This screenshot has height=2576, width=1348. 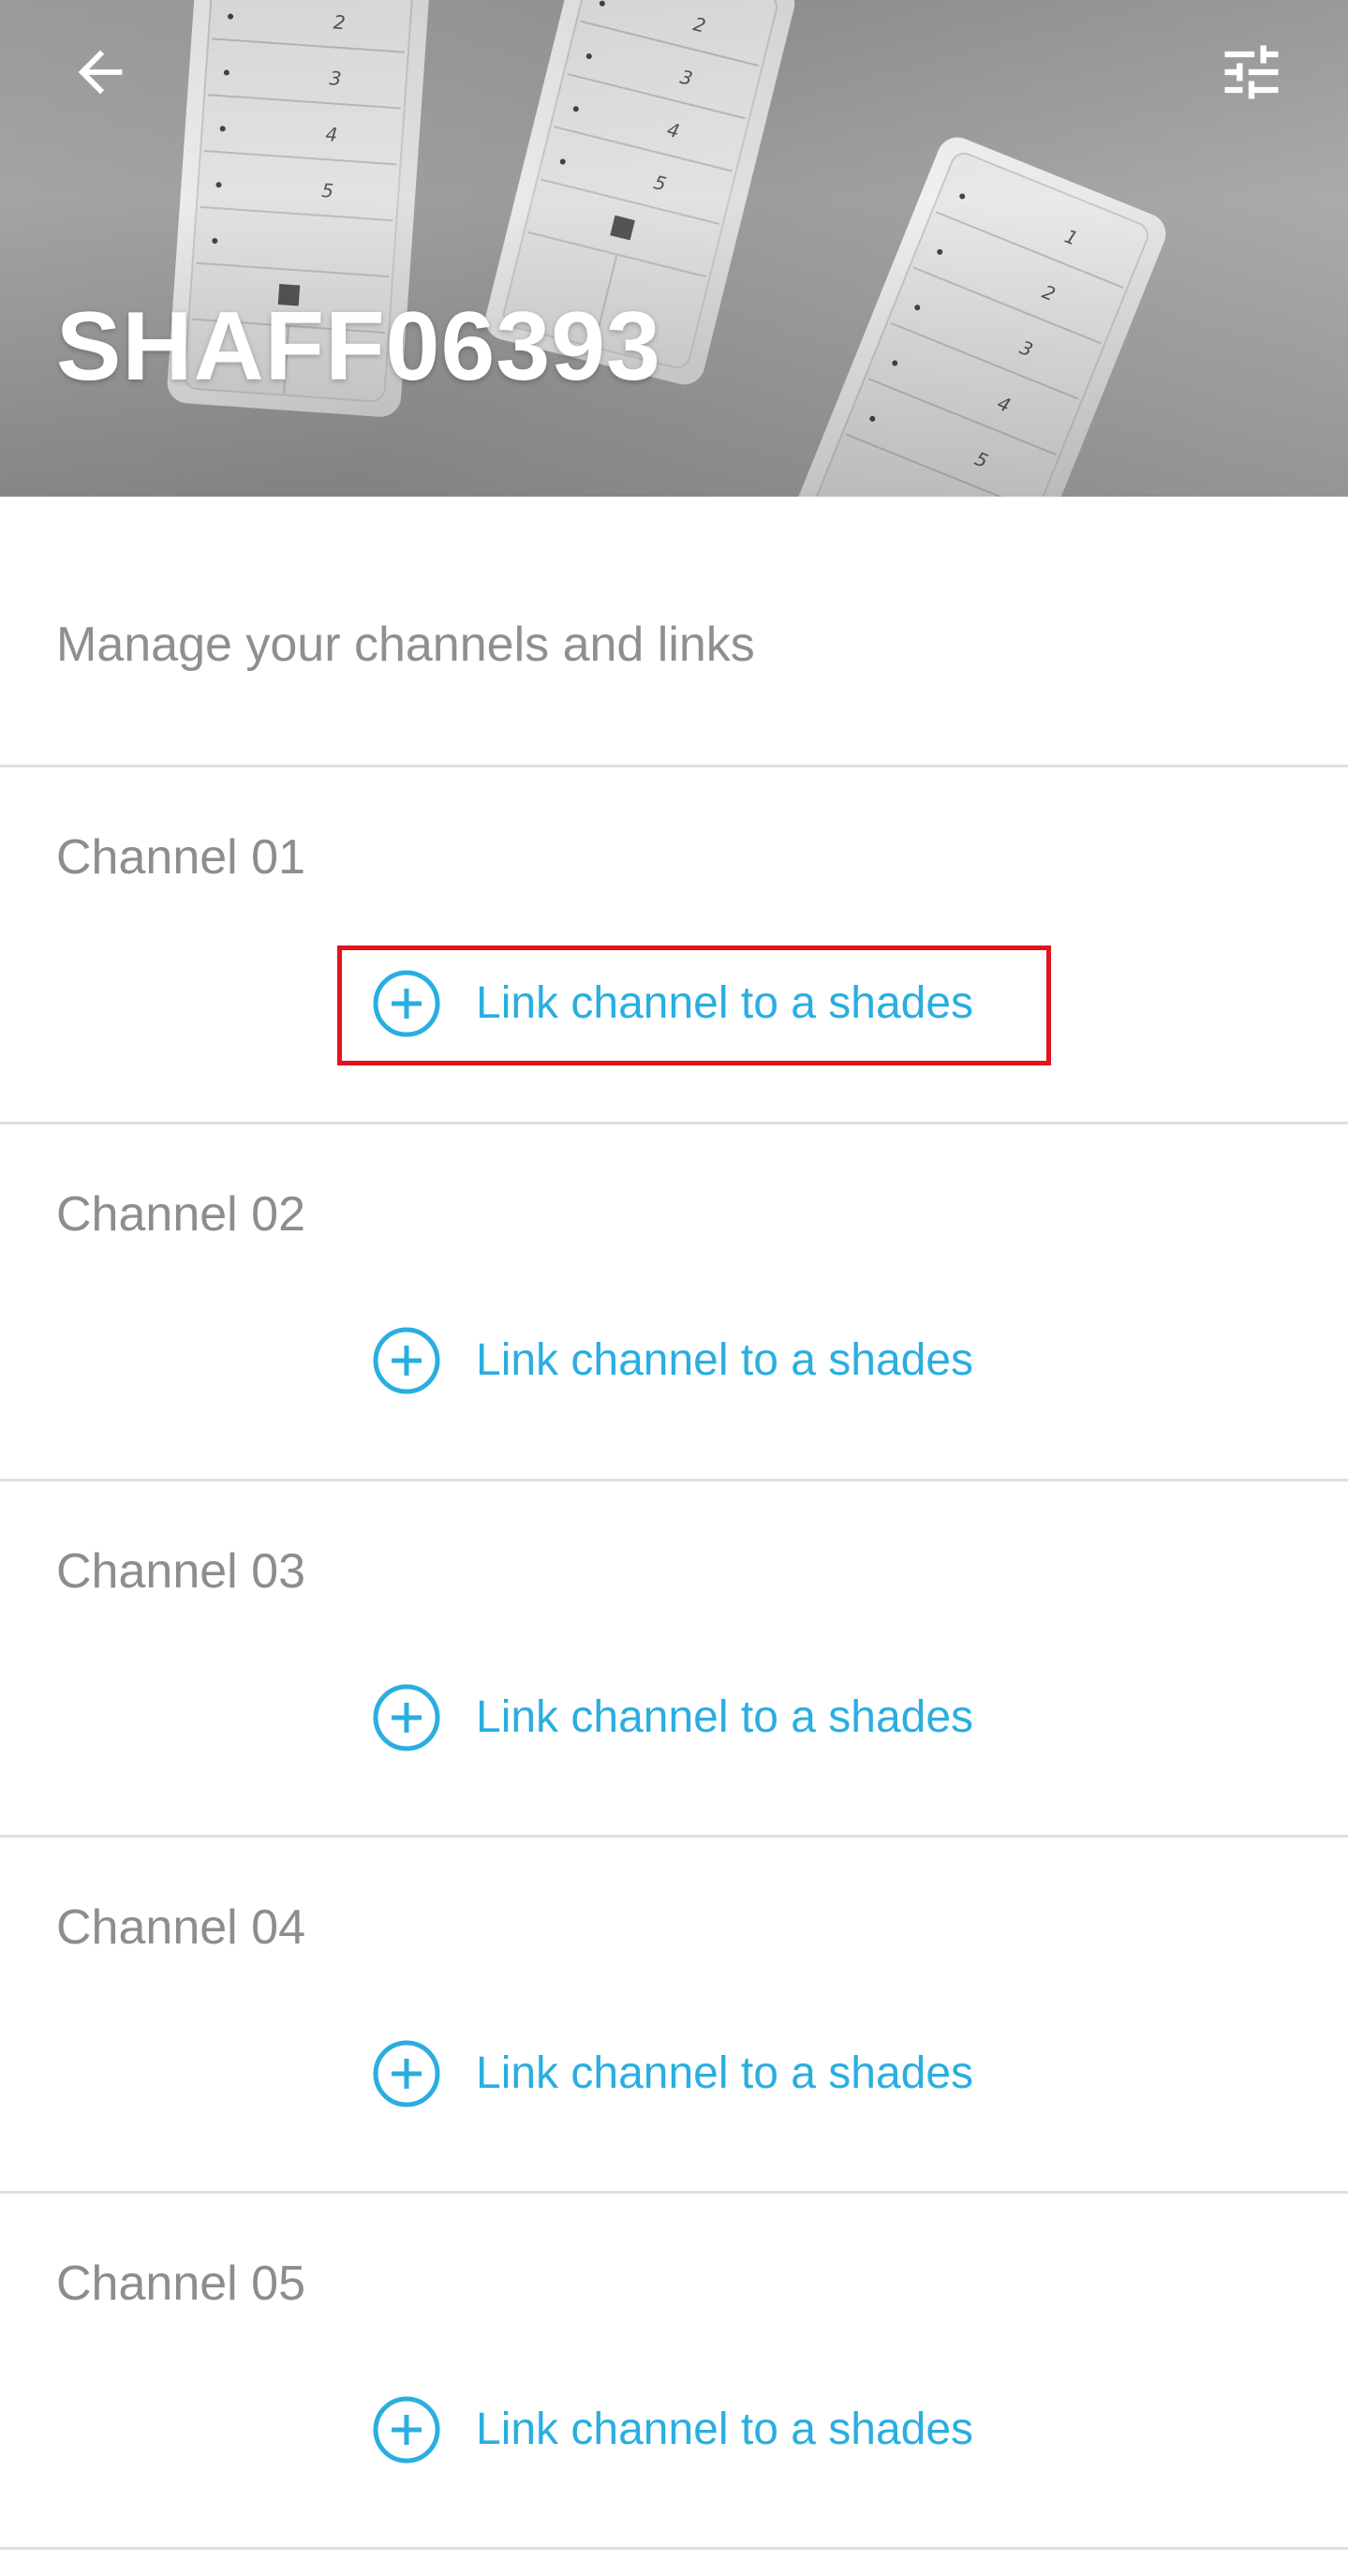 I want to click on settings-button, so click(x=1251, y=72).